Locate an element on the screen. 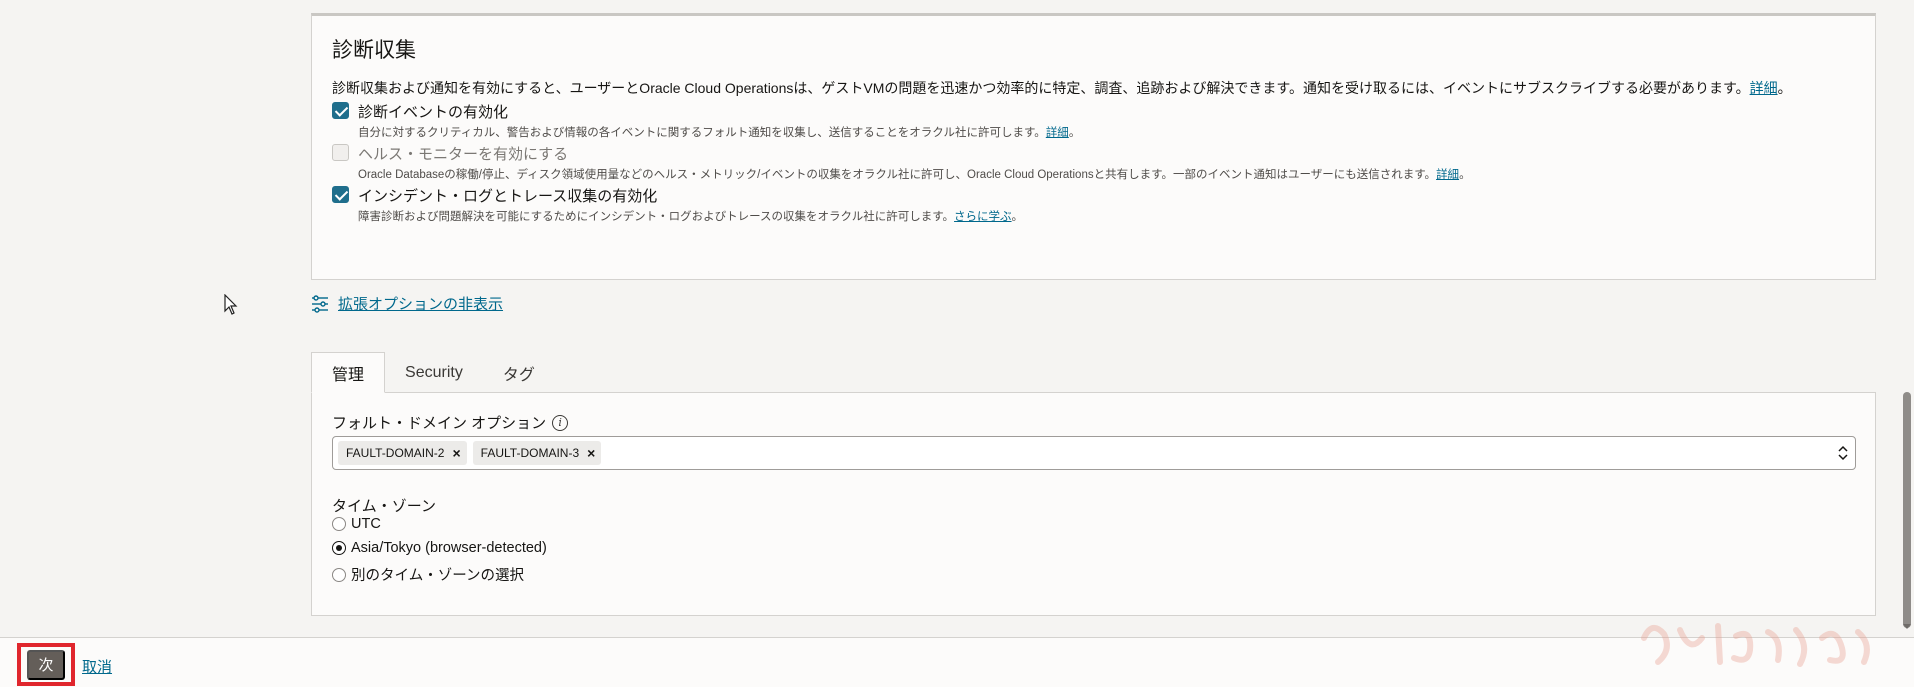 This screenshot has width=1914, height=687. next-button: 次 is located at coordinates (46, 664).